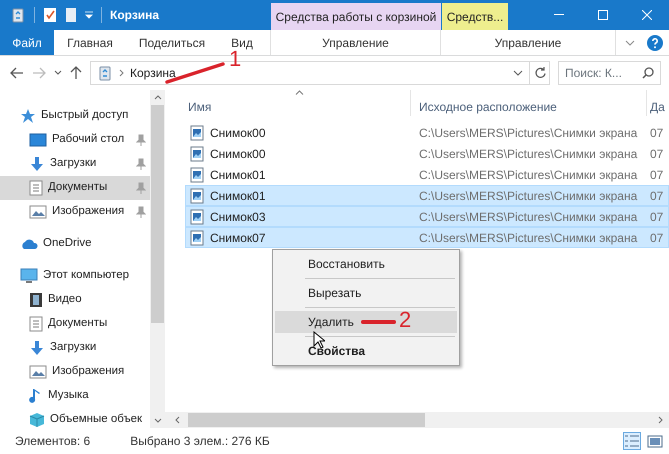  What do you see at coordinates (559, 15) in the screenshot?
I see `minimize-icon` at bounding box center [559, 15].